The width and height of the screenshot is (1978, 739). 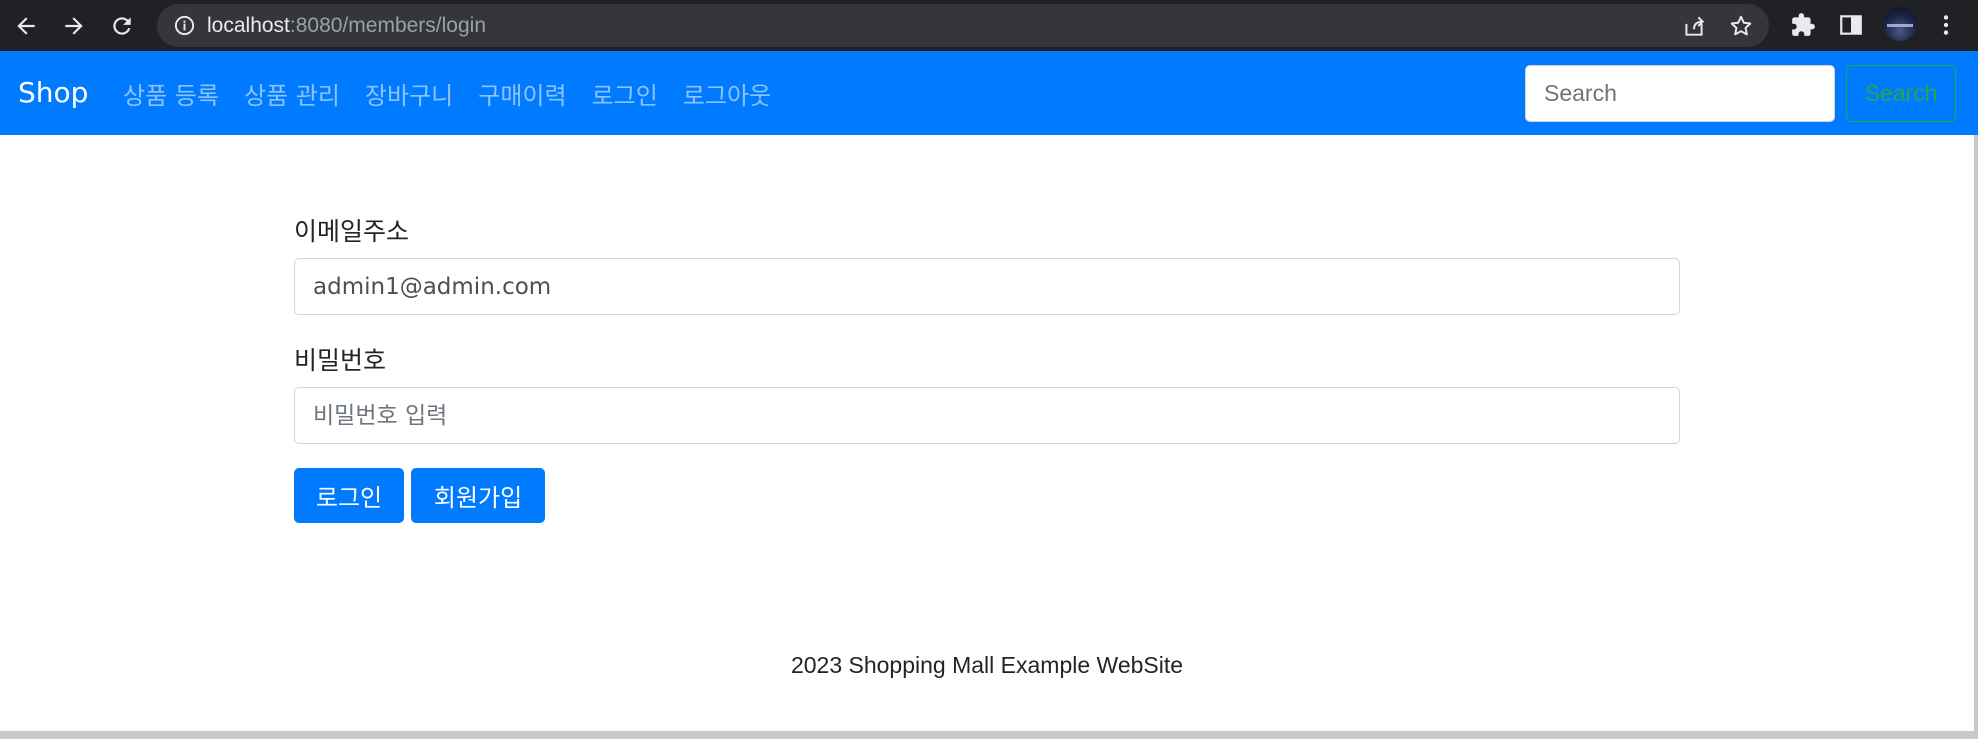 What do you see at coordinates (1741, 26) in the screenshot?
I see `star-icon` at bounding box center [1741, 26].